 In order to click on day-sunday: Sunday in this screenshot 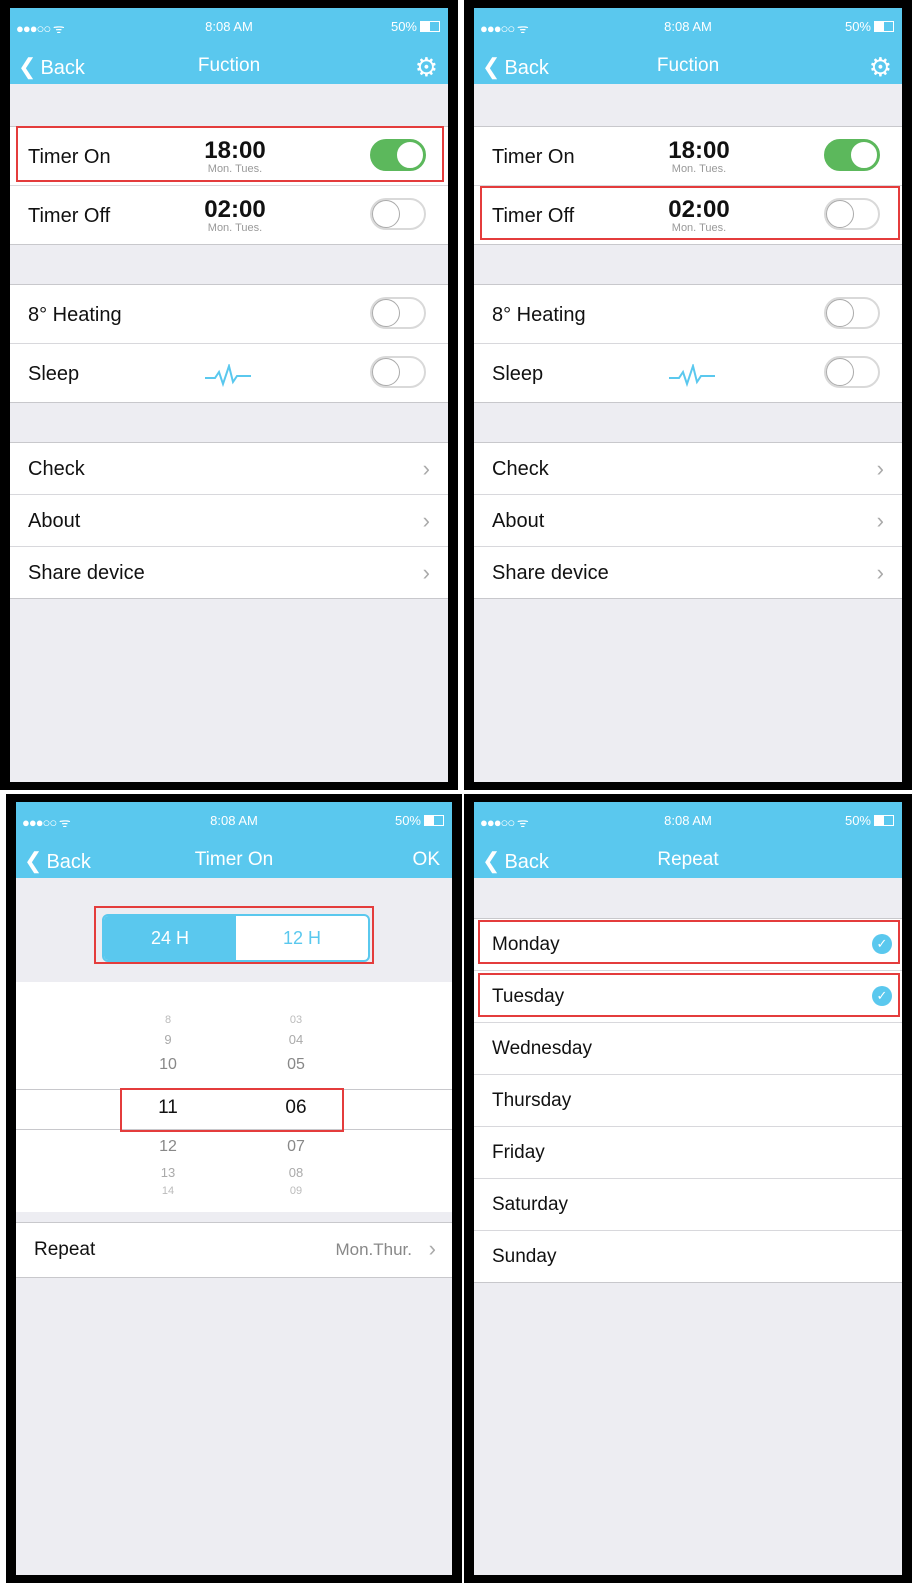, I will do `click(688, 1256)`.